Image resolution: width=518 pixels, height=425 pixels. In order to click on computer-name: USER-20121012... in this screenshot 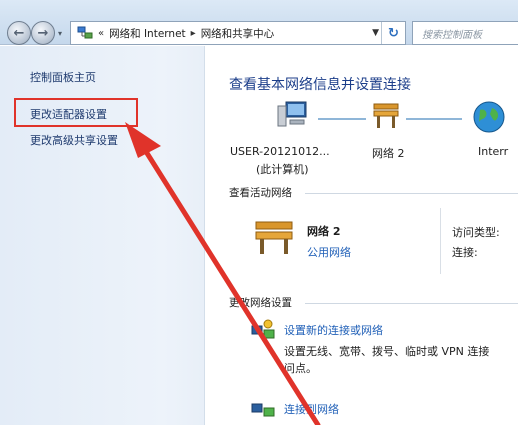, I will do `click(280, 151)`.